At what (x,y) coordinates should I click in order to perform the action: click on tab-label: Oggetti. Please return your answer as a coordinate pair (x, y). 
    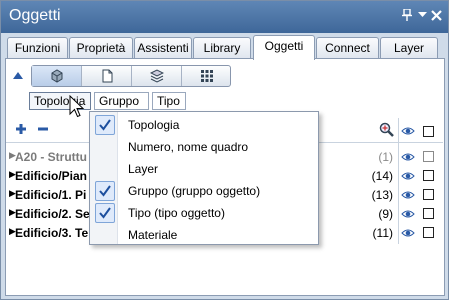
    Looking at the image, I should click on (284, 46).